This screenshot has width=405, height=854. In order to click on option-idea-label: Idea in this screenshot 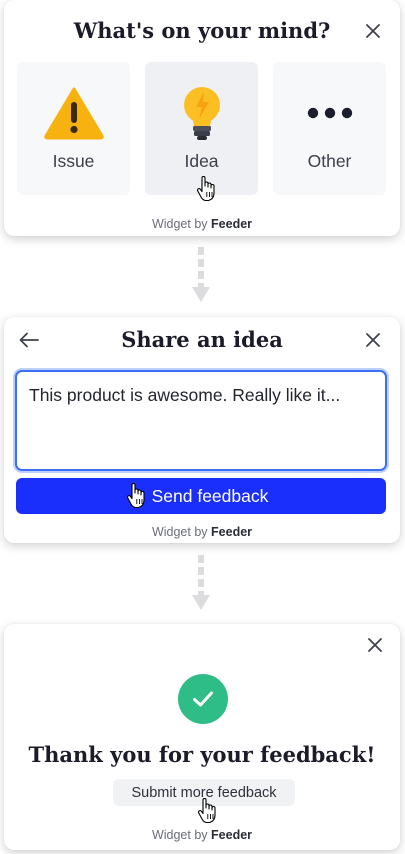, I will do `click(201, 161)`.